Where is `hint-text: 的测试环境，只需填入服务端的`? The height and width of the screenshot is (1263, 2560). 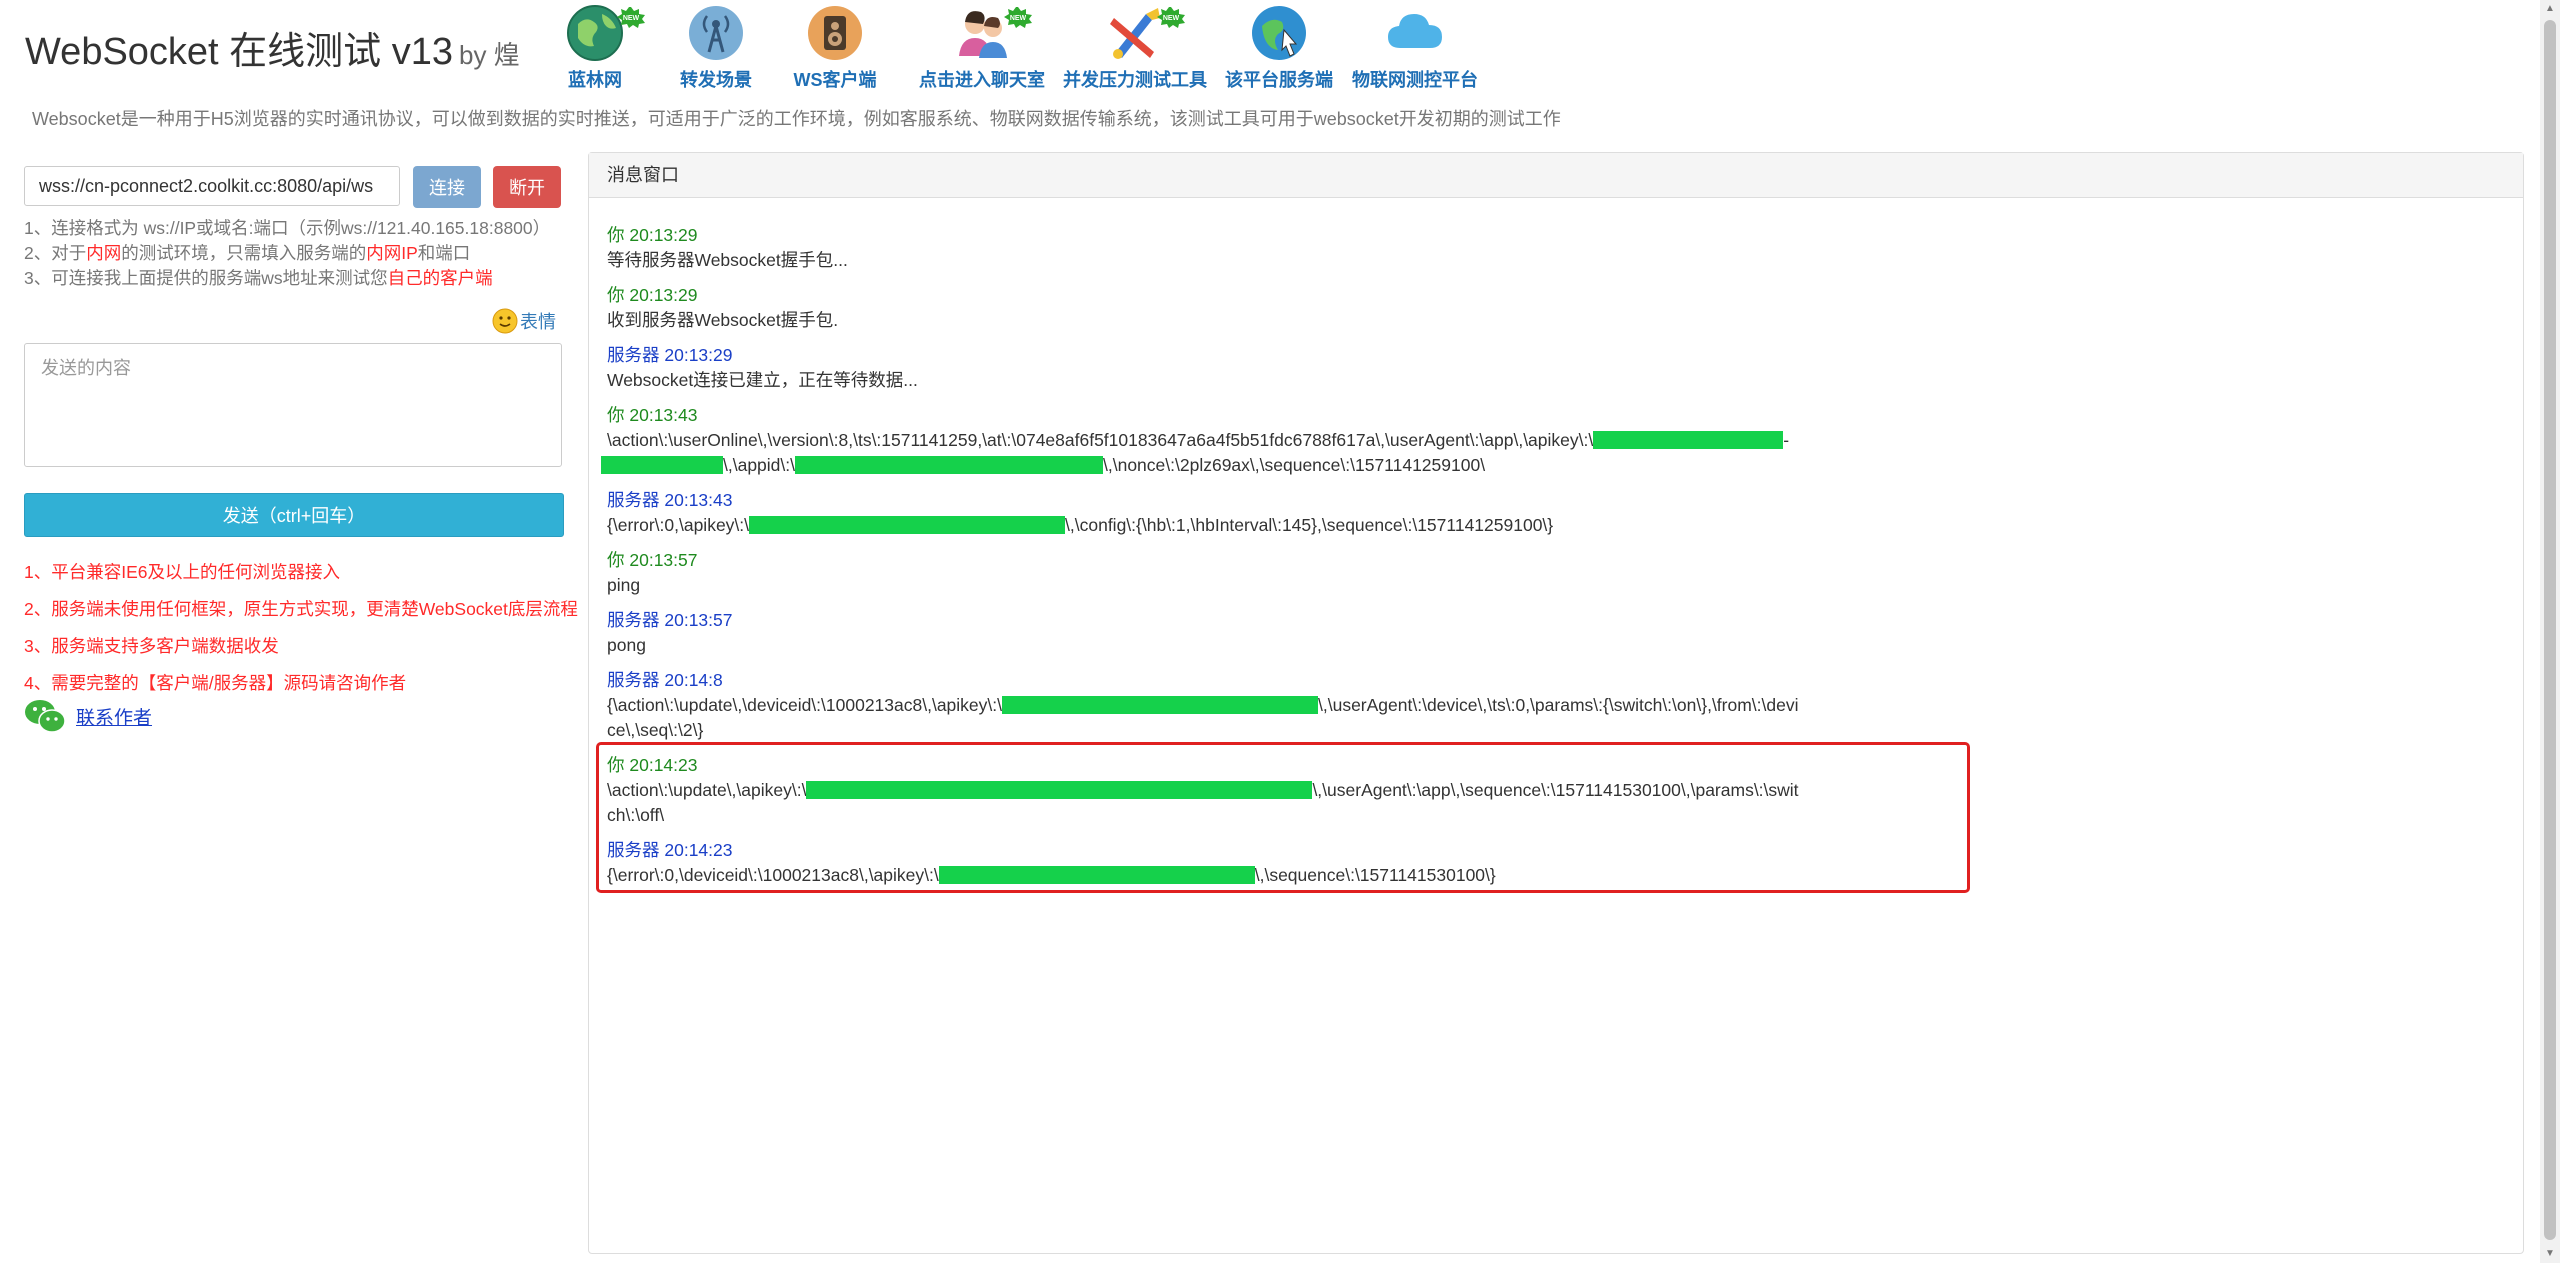 hint-text: 的测试环境，只需填入服务端的 is located at coordinates (244, 253).